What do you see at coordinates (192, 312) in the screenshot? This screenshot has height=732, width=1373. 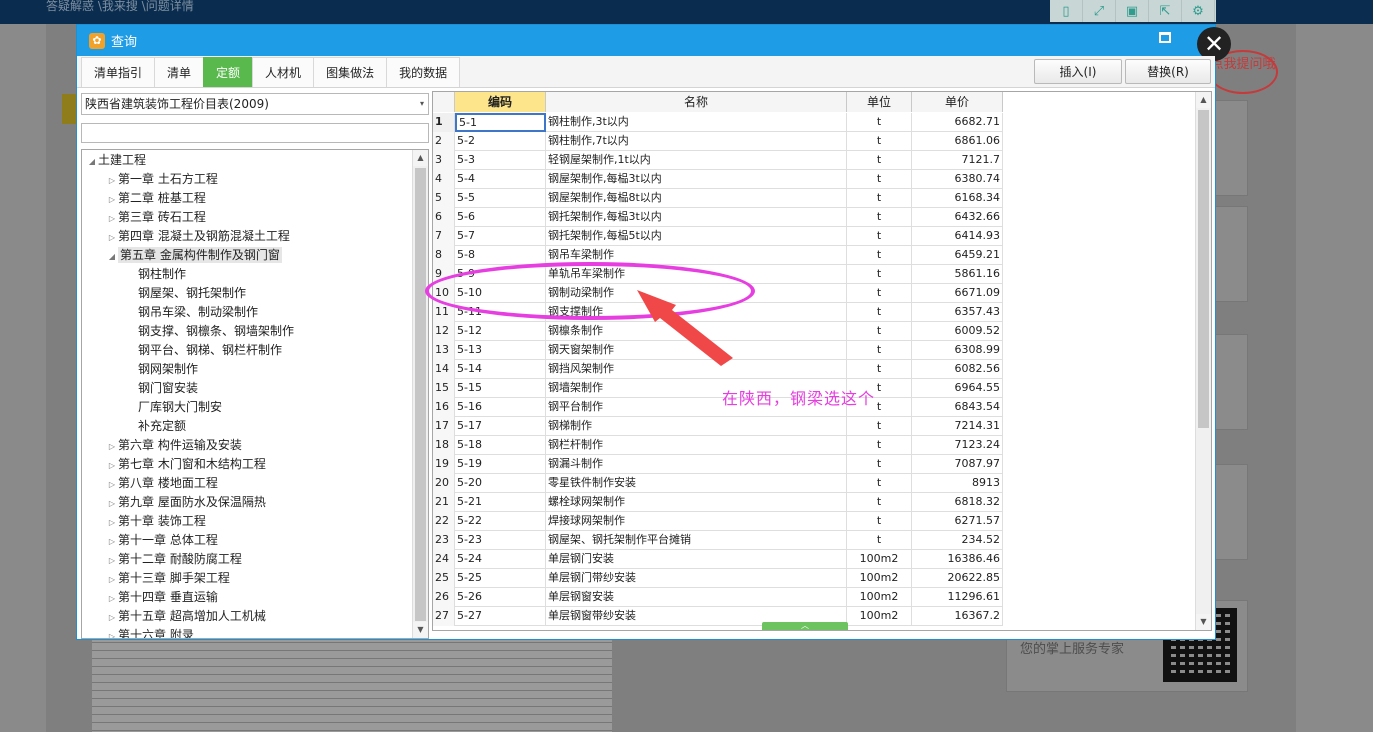 I see `tree-item: 钢吊车梁、制动梁制作` at bounding box center [192, 312].